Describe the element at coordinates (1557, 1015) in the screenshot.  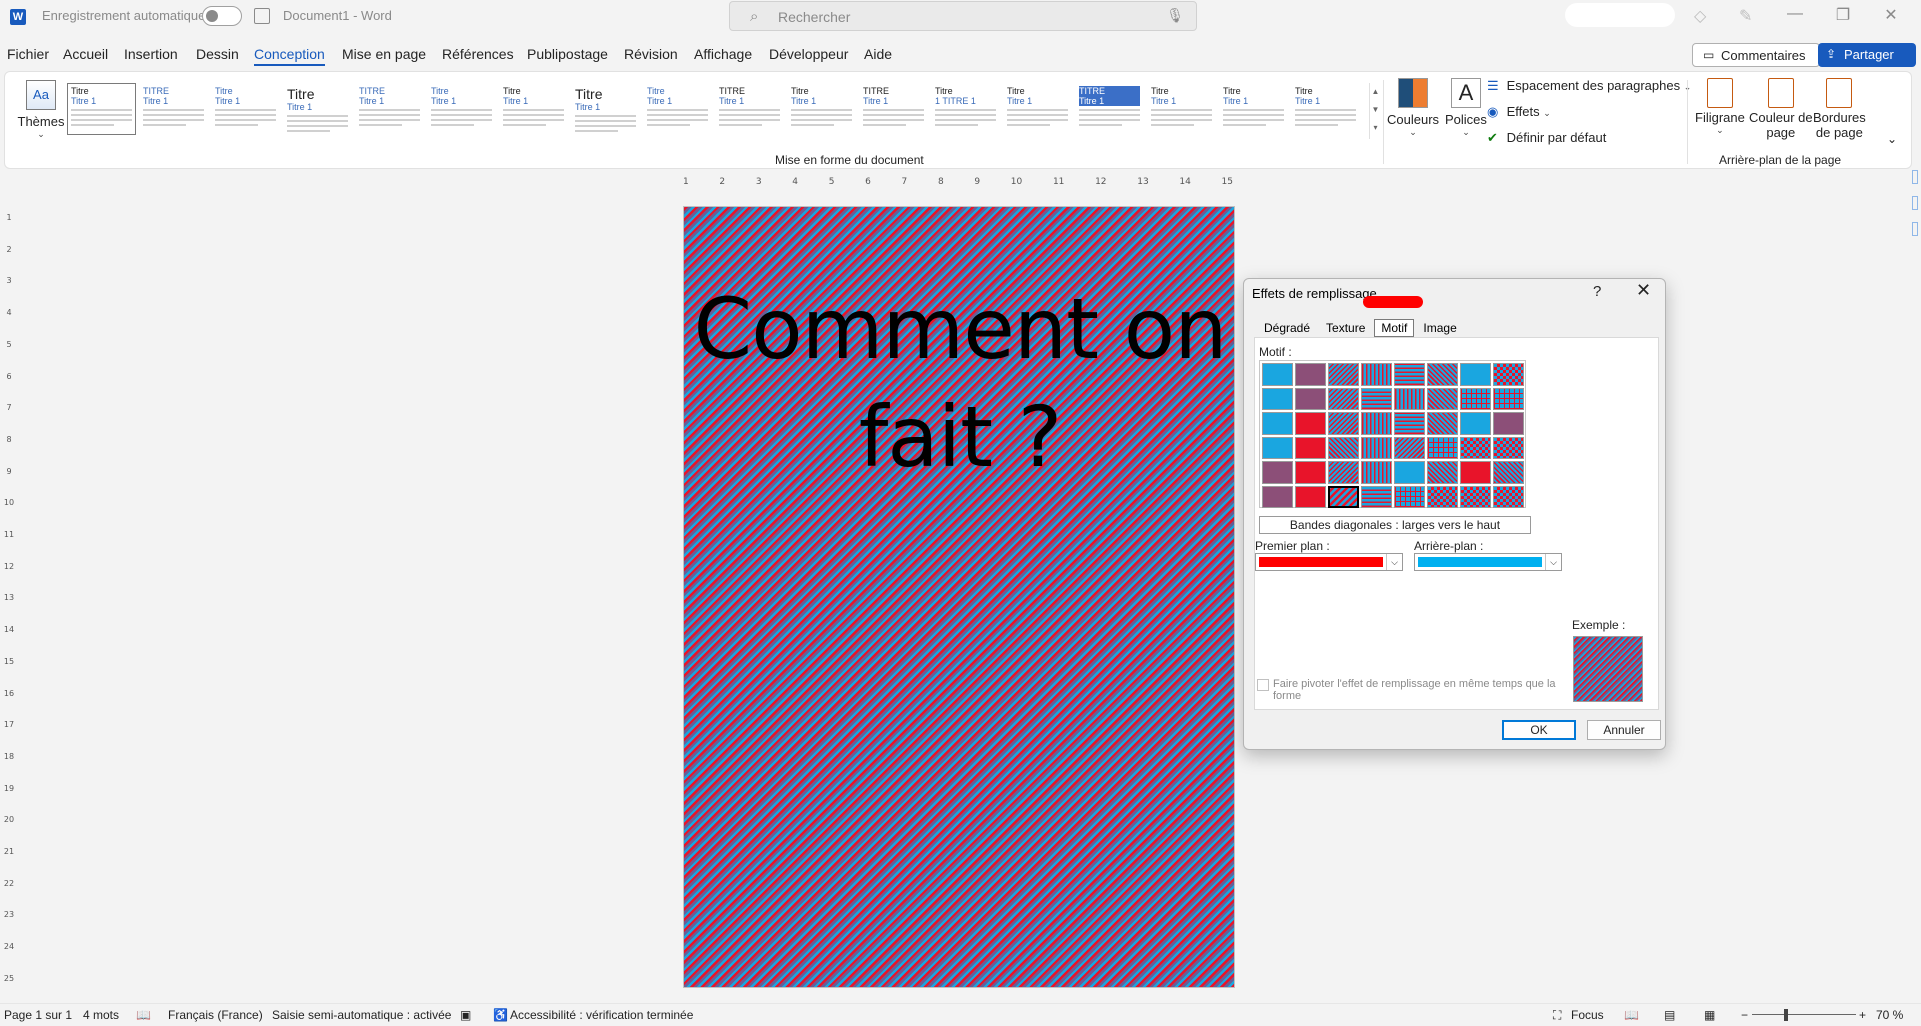
I see `focus-icon: ⛶` at that location.